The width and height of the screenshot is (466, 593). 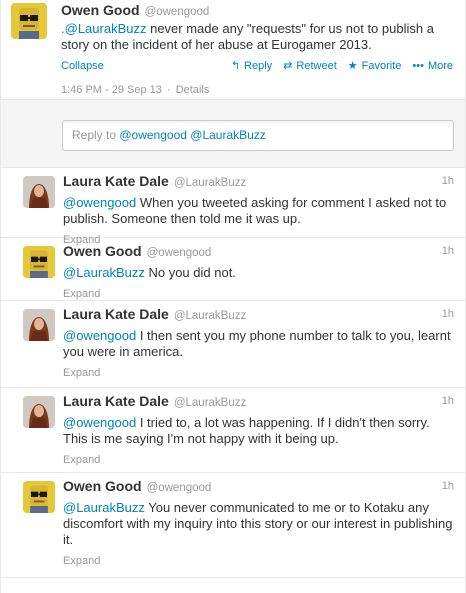 What do you see at coordinates (440, 66) in the screenshot?
I see `more-label: More` at bounding box center [440, 66].